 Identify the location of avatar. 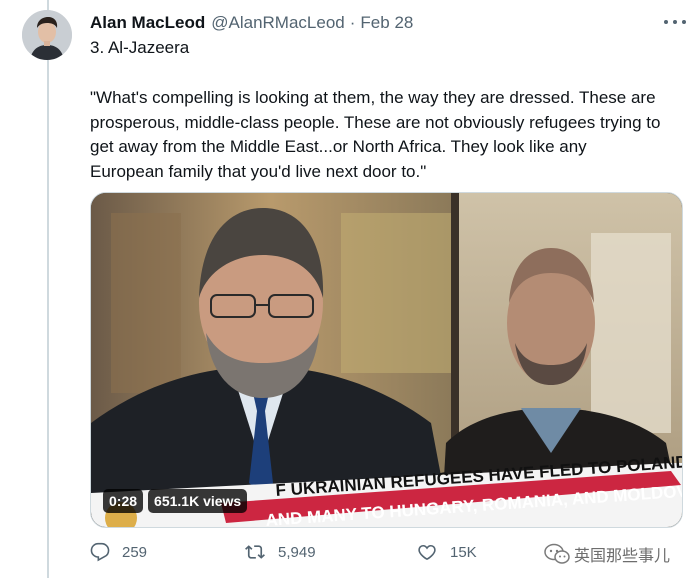
(47, 35).